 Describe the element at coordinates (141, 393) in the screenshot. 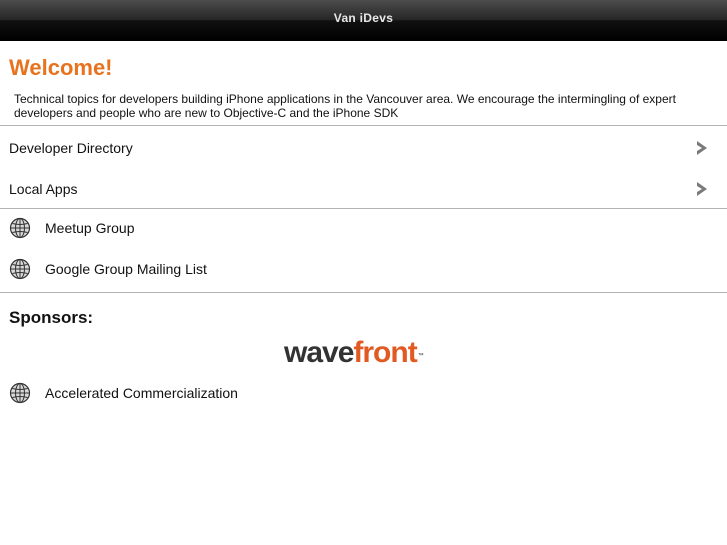

I see `accelerated-commercialization-label: Accelerated Commercialization` at that location.